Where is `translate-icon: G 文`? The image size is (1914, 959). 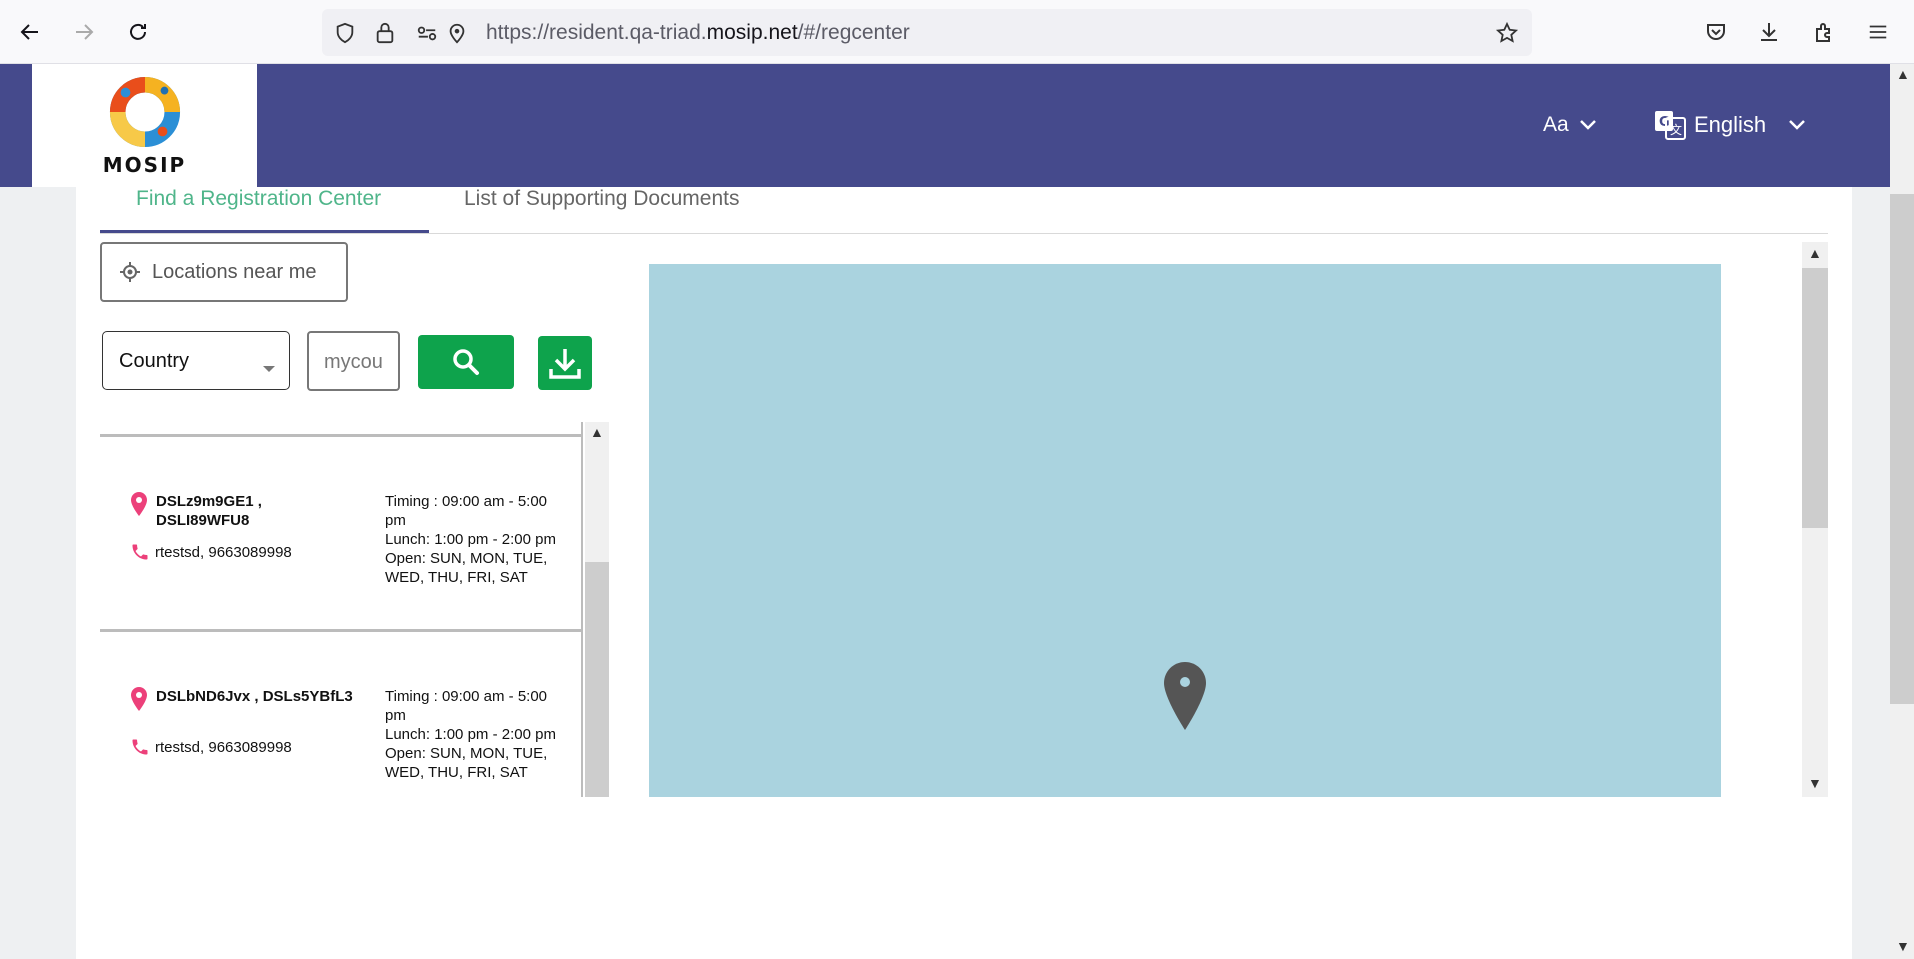
translate-icon: G 文 is located at coordinates (1670, 125).